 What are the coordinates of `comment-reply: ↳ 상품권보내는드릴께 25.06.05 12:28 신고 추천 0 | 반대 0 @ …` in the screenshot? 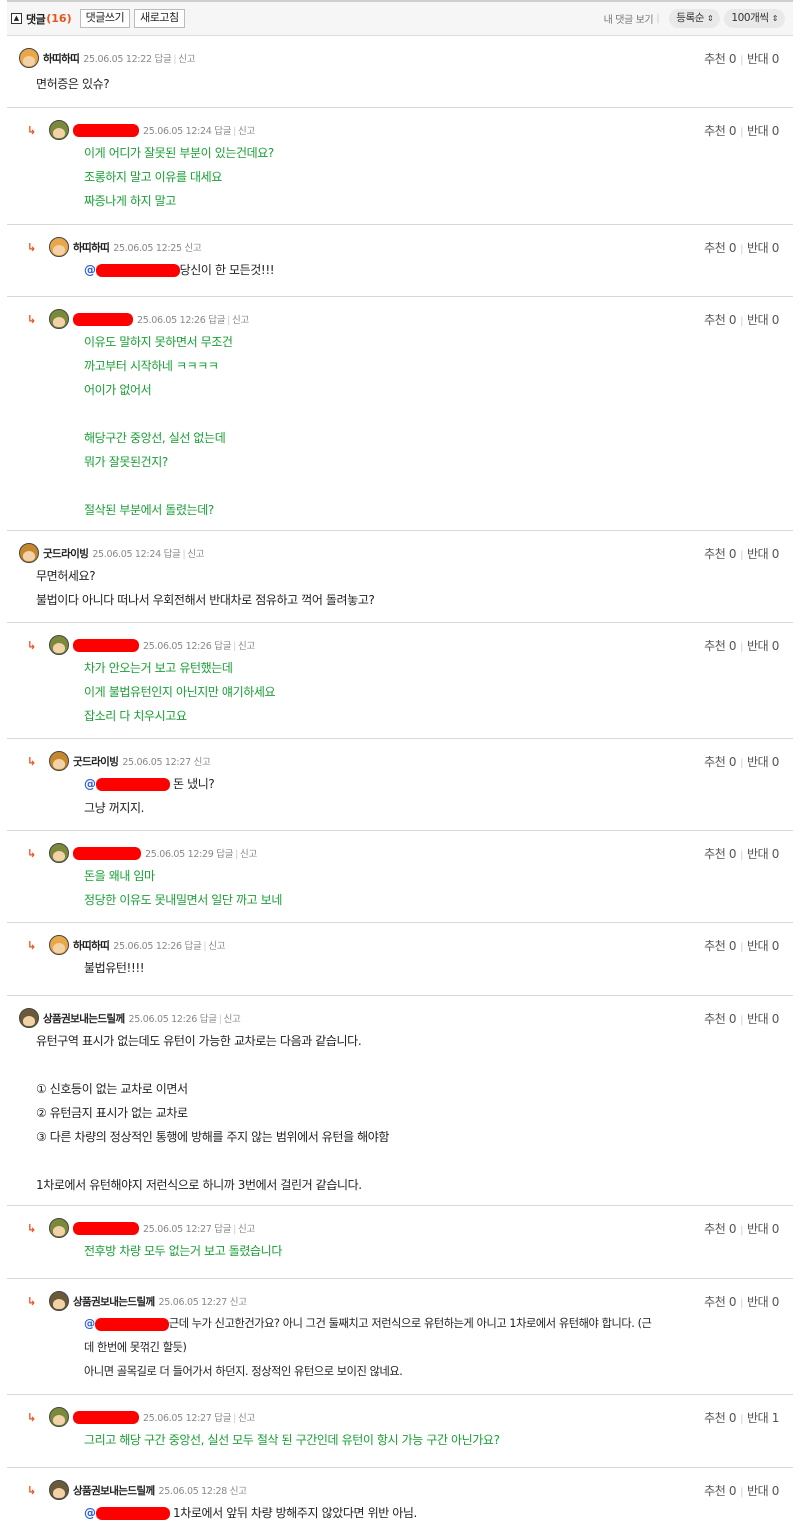 It's located at (400, 1504).